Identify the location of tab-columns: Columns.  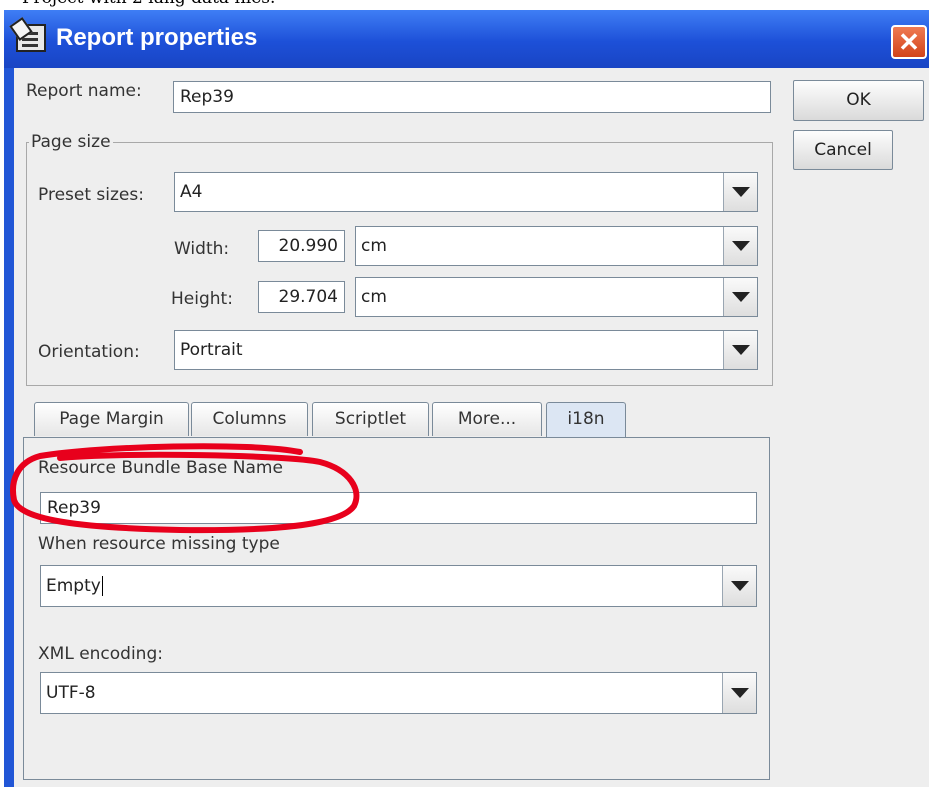
(249, 419).